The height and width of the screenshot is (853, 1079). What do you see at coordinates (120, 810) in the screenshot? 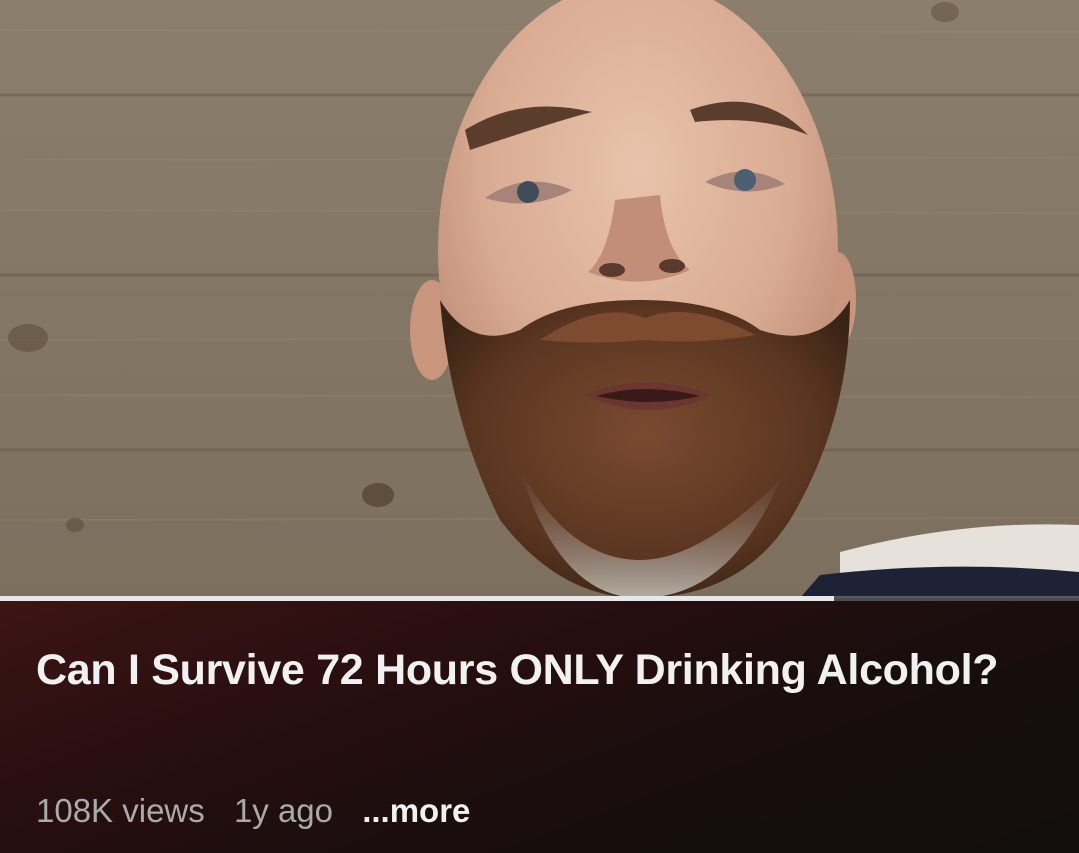
I see `view-count: 108K views` at bounding box center [120, 810].